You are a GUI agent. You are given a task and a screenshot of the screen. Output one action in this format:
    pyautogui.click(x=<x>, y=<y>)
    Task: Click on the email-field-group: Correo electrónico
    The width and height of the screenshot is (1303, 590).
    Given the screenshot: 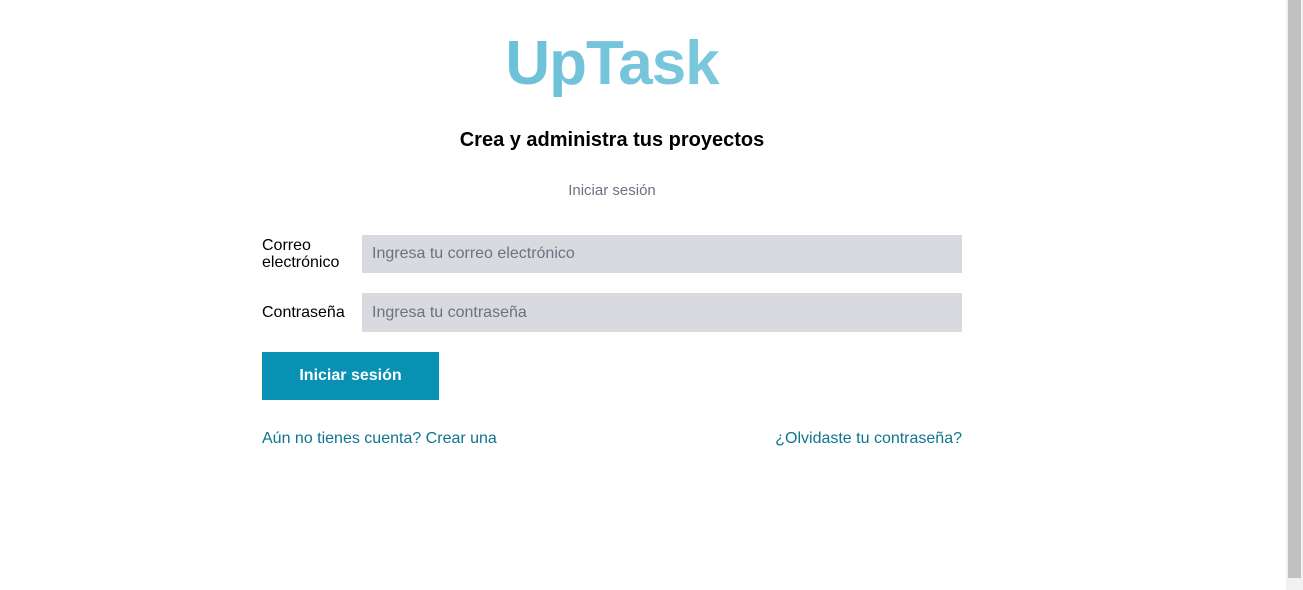 What is the action you would take?
    pyautogui.click(x=612, y=254)
    